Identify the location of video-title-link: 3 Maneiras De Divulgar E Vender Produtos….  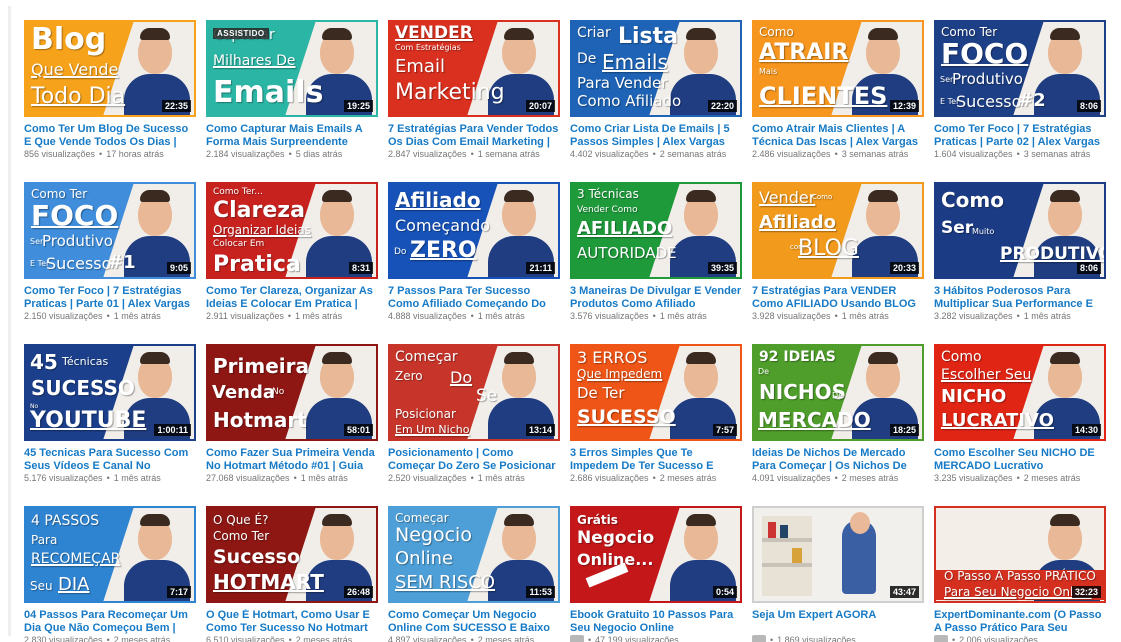
(656, 298).